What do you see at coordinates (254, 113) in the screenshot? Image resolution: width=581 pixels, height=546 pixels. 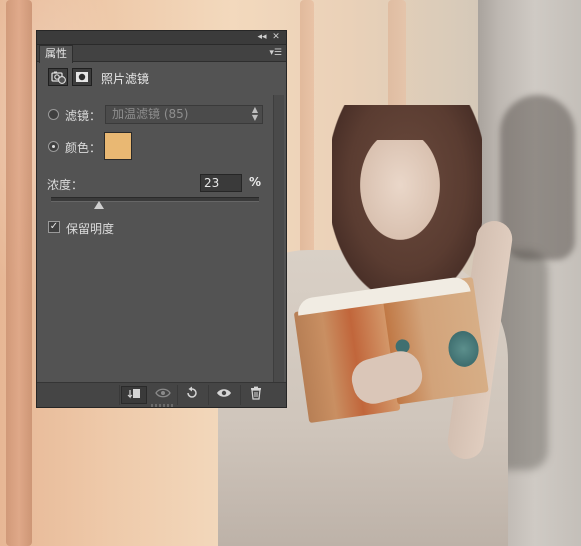 I see `updown-arrow-icon: ▲ ▼` at bounding box center [254, 113].